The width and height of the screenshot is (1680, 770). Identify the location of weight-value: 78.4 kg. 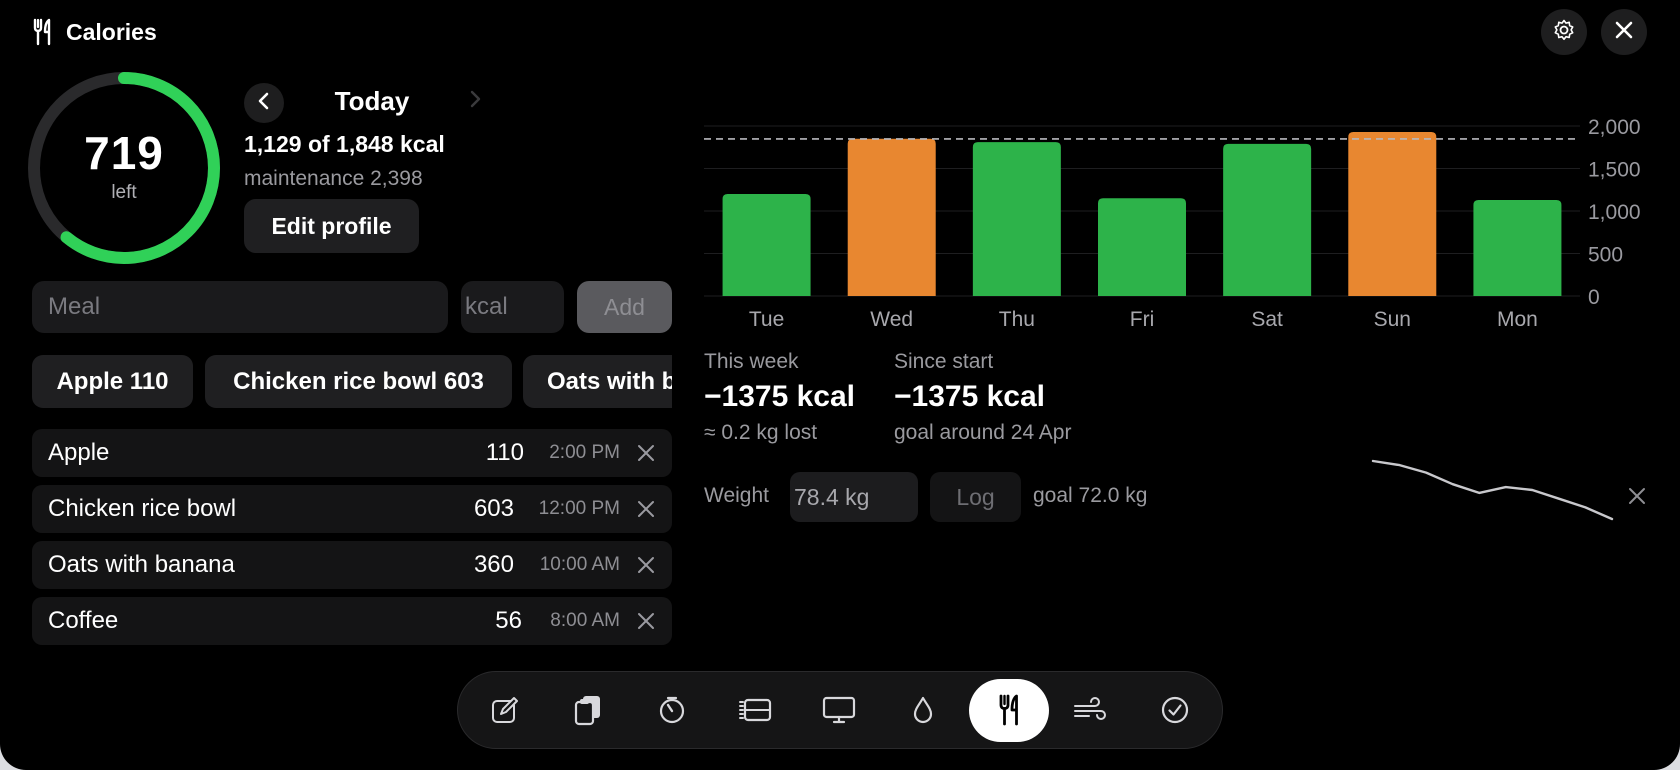
(832, 497).